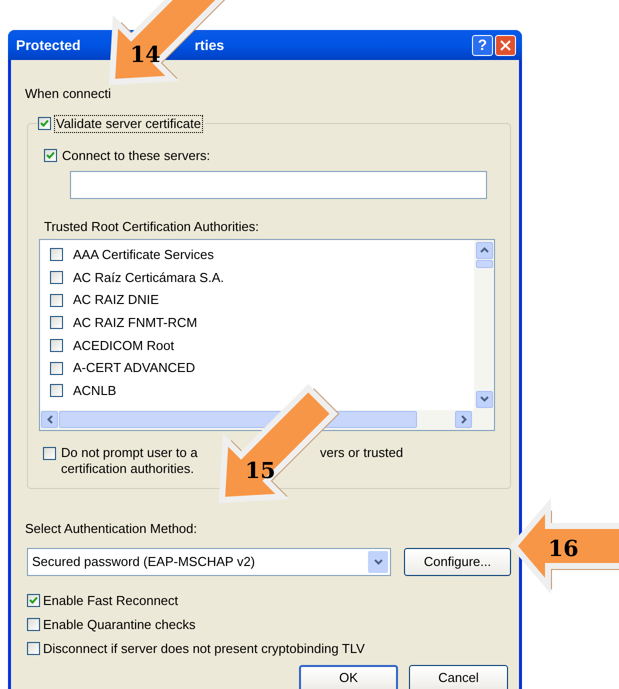 The image size is (619, 689). What do you see at coordinates (94, 390) in the screenshot?
I see `list-item: ACNLB` at bounding box center [94, 390].